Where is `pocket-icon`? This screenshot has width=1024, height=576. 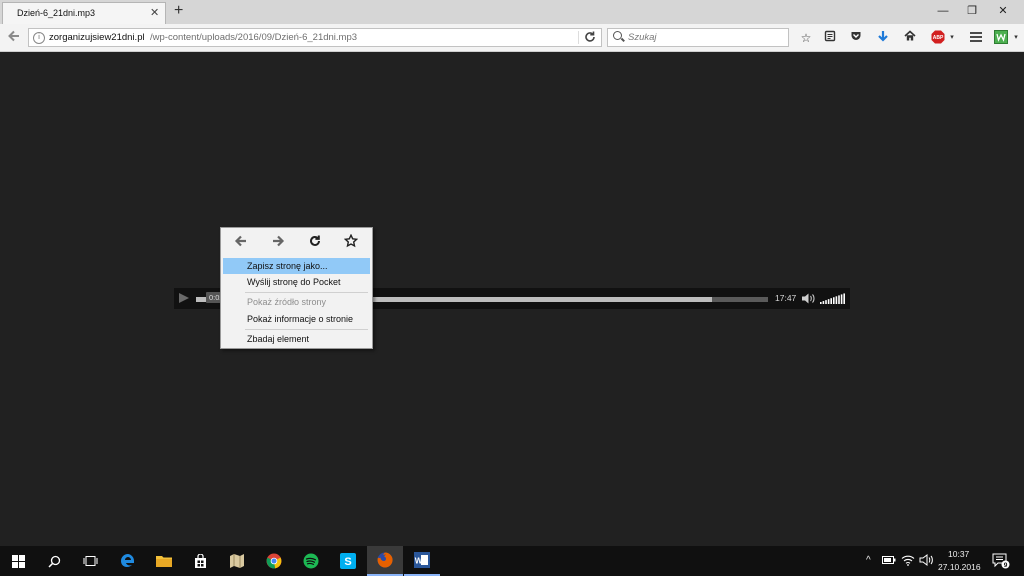
pocket-icon is located at coordinates (856, 38).